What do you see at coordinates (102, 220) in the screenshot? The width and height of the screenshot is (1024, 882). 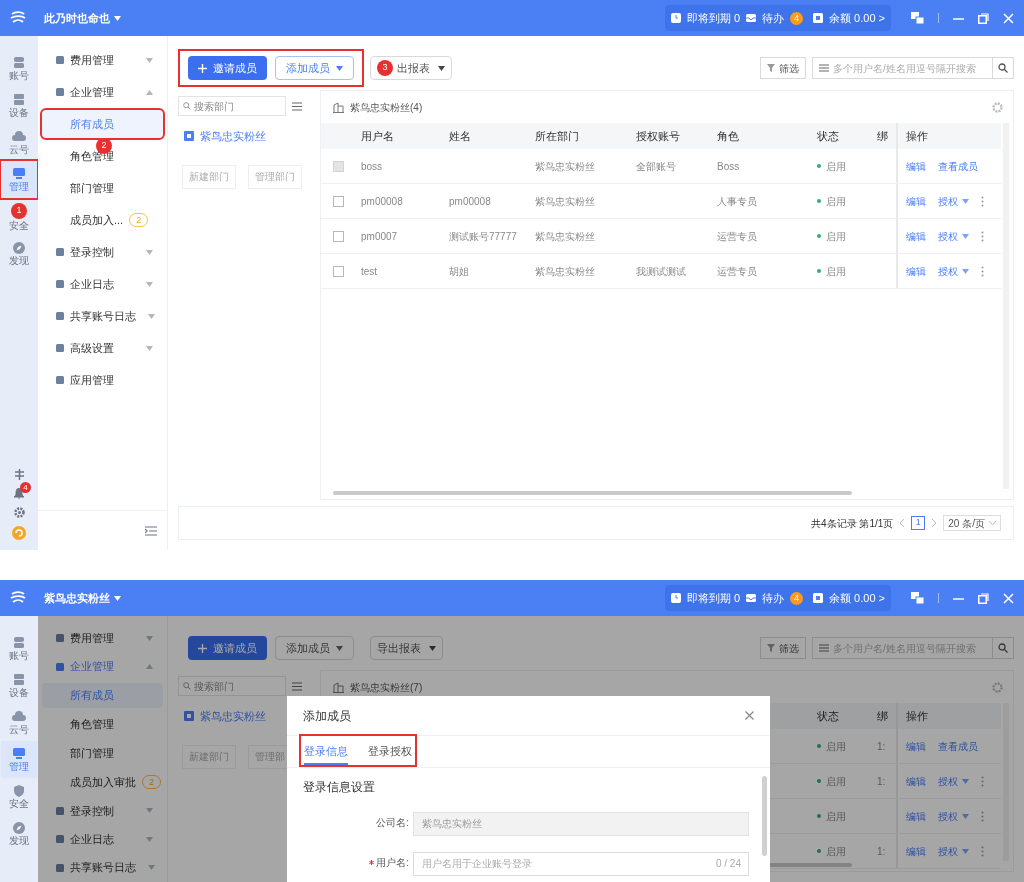 I see `nav-item: 成员加入... 2` at bounding box center [102, 220].